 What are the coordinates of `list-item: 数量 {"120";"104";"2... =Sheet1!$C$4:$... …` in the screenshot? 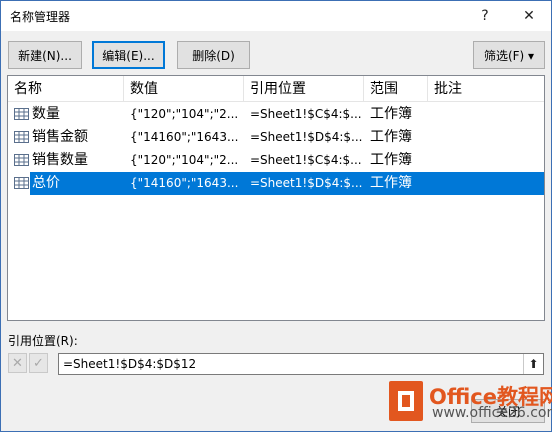 It's located at (276, 114).